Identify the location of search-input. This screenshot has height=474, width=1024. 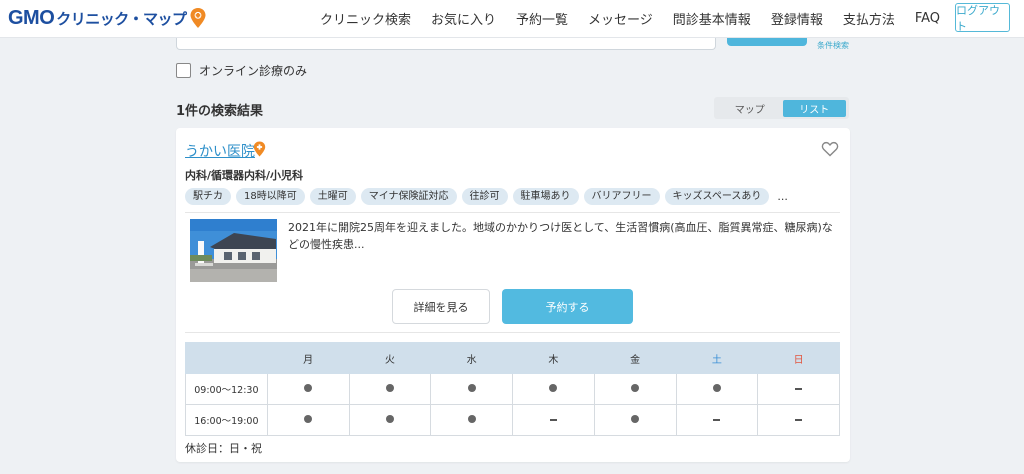
(446, 43).